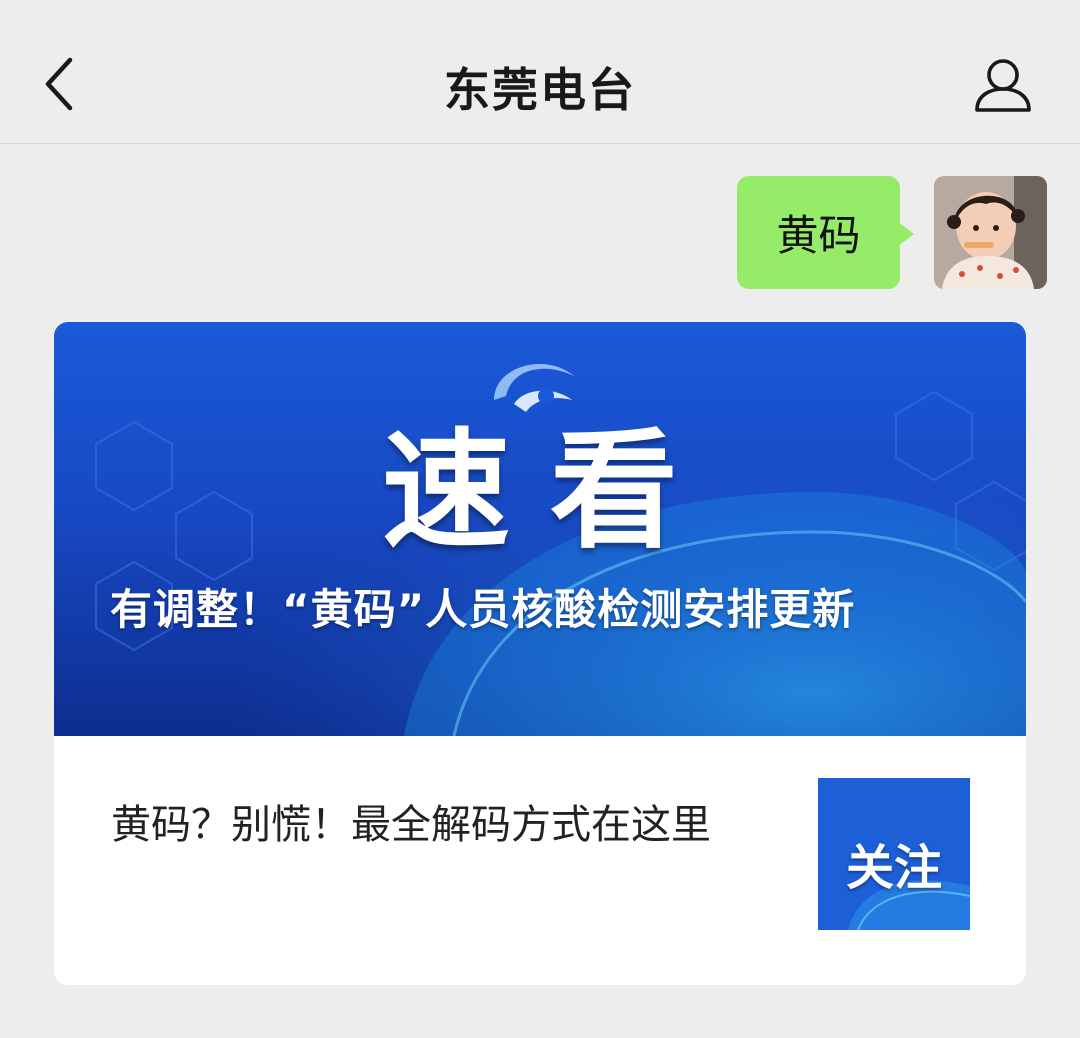  What do you see at coordinates (893, 868) in the screenshot?
I see `thumbnail-text: 关注` at bounding box center [893, 868].